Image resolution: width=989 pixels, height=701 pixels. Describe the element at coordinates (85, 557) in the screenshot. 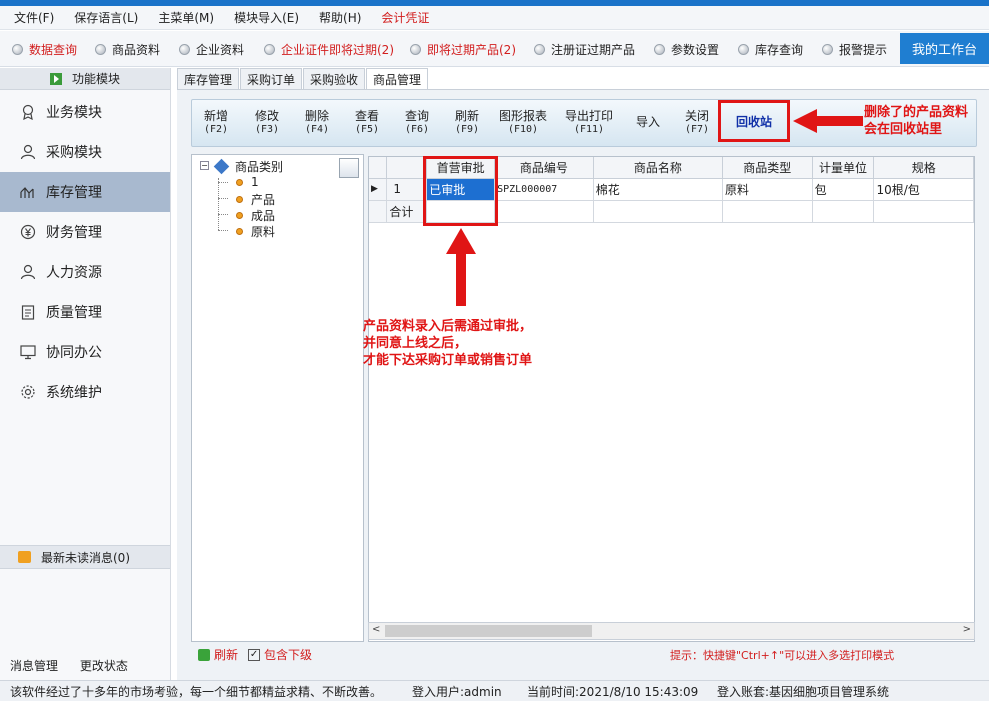

I see `unread-messages: 最新未读消息(0)` at that location.